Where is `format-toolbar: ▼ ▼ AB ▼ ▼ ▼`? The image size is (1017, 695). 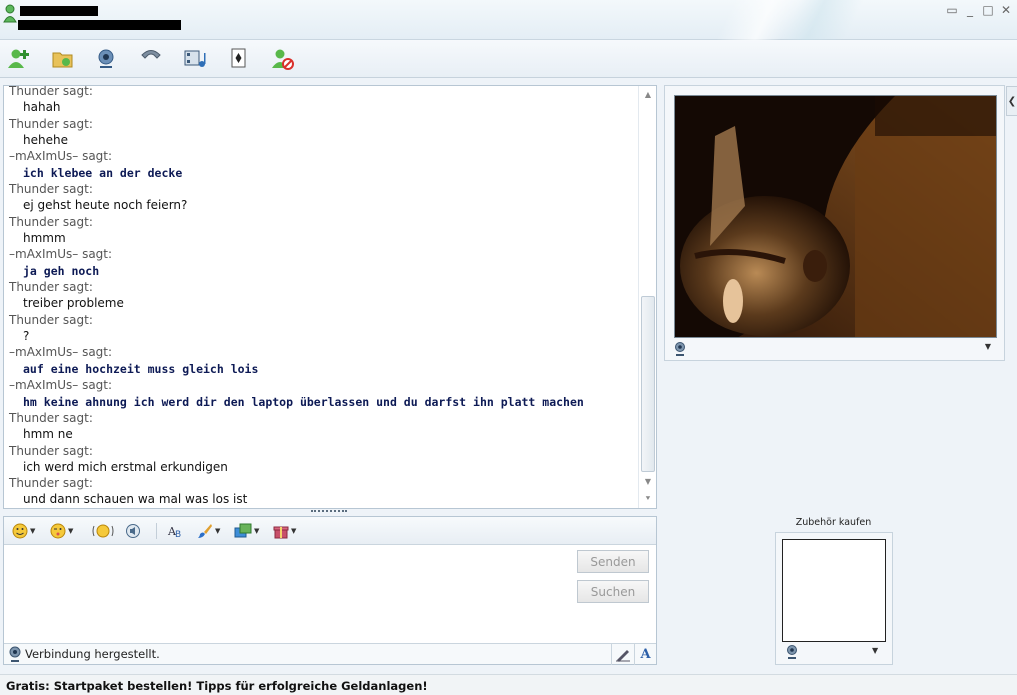 format-toolbar: ▼ ▼ AB ▼ ▼ ▼ is located at coordinates (330, 531).